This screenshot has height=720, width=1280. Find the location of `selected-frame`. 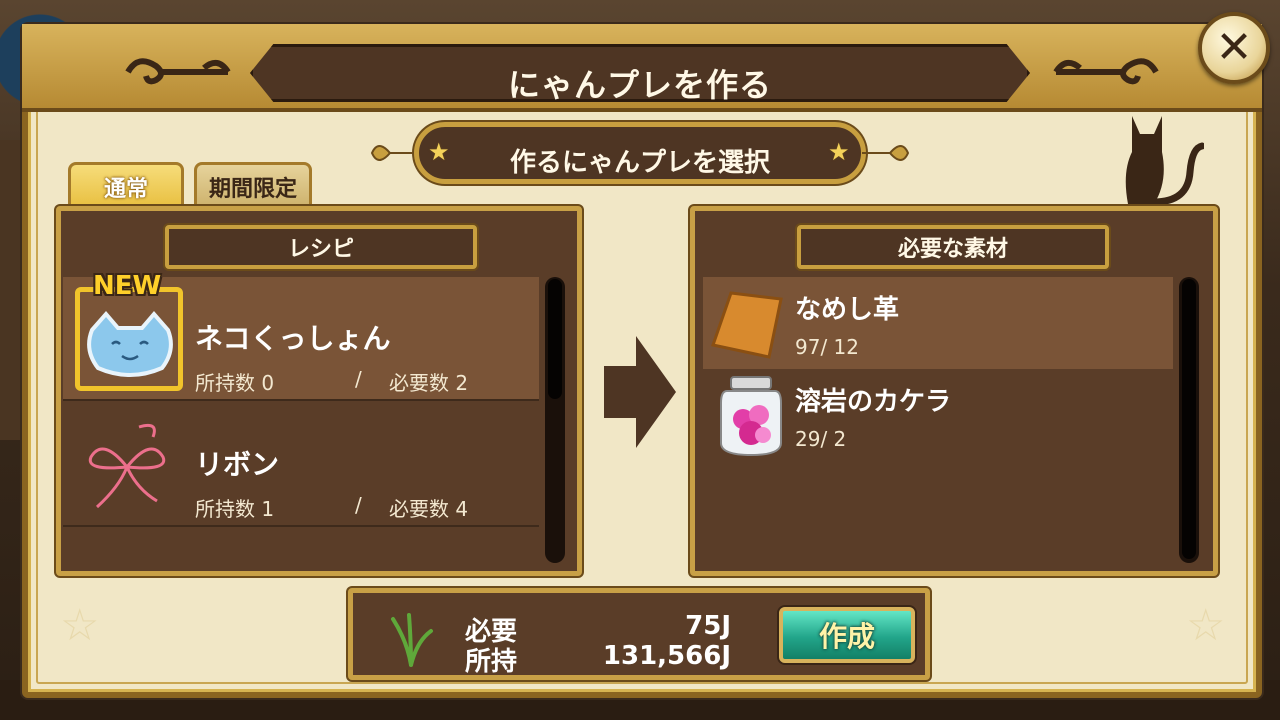

selected-frame is located at coordinates (129, 339).